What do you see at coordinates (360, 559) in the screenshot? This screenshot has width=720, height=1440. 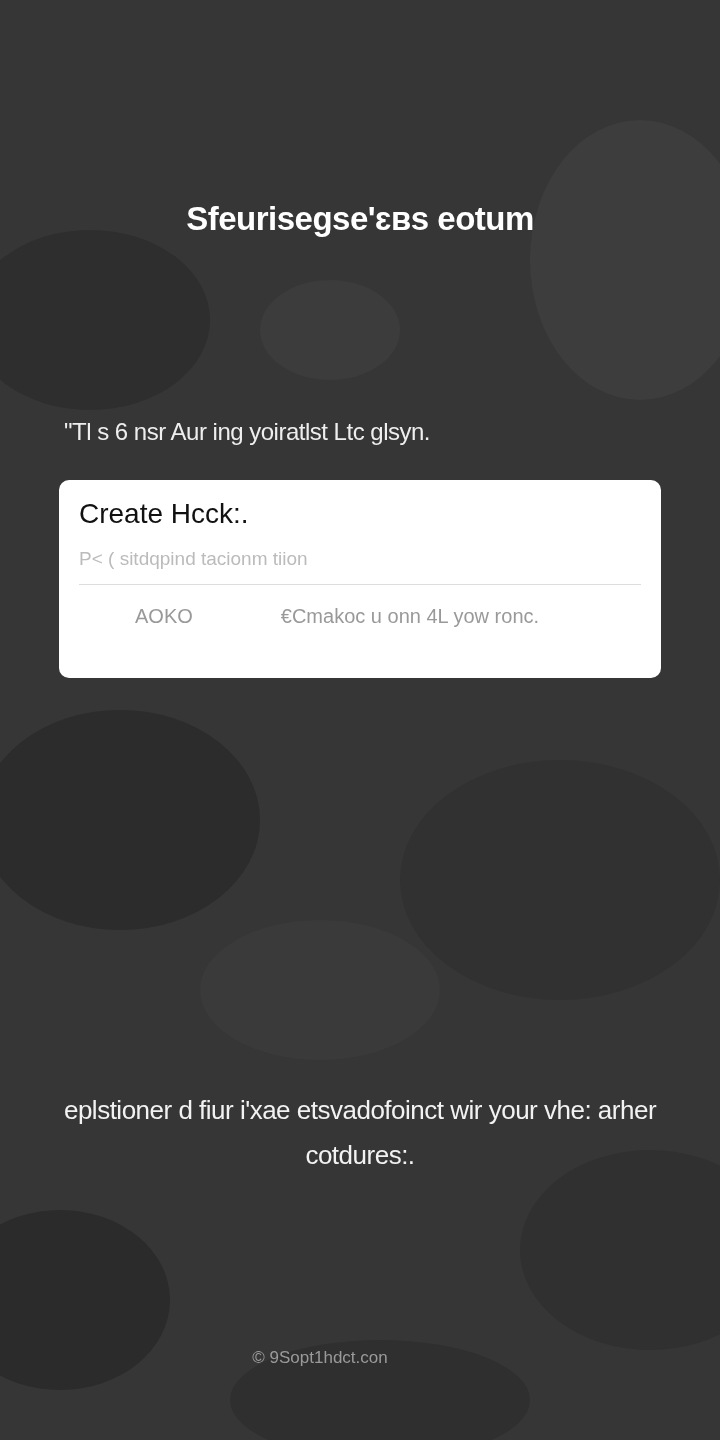 I see `input-field: P< ( sitdqpind tacionm tiion` at bounding box center [360, 559].